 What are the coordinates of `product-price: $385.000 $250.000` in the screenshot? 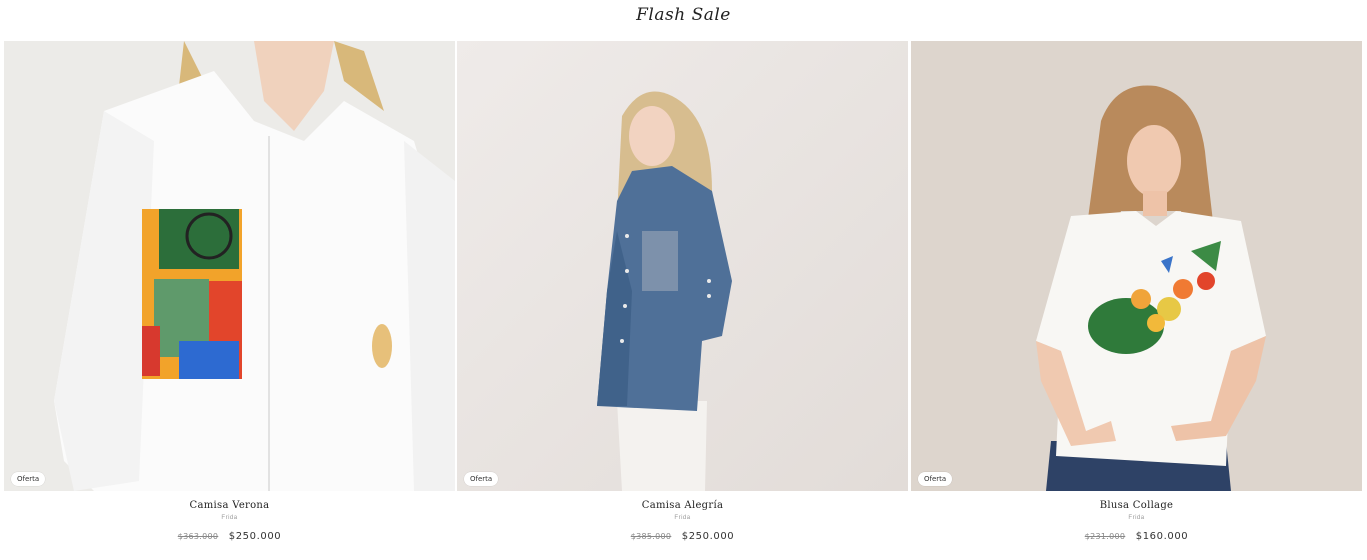 It's located at (682, 535).